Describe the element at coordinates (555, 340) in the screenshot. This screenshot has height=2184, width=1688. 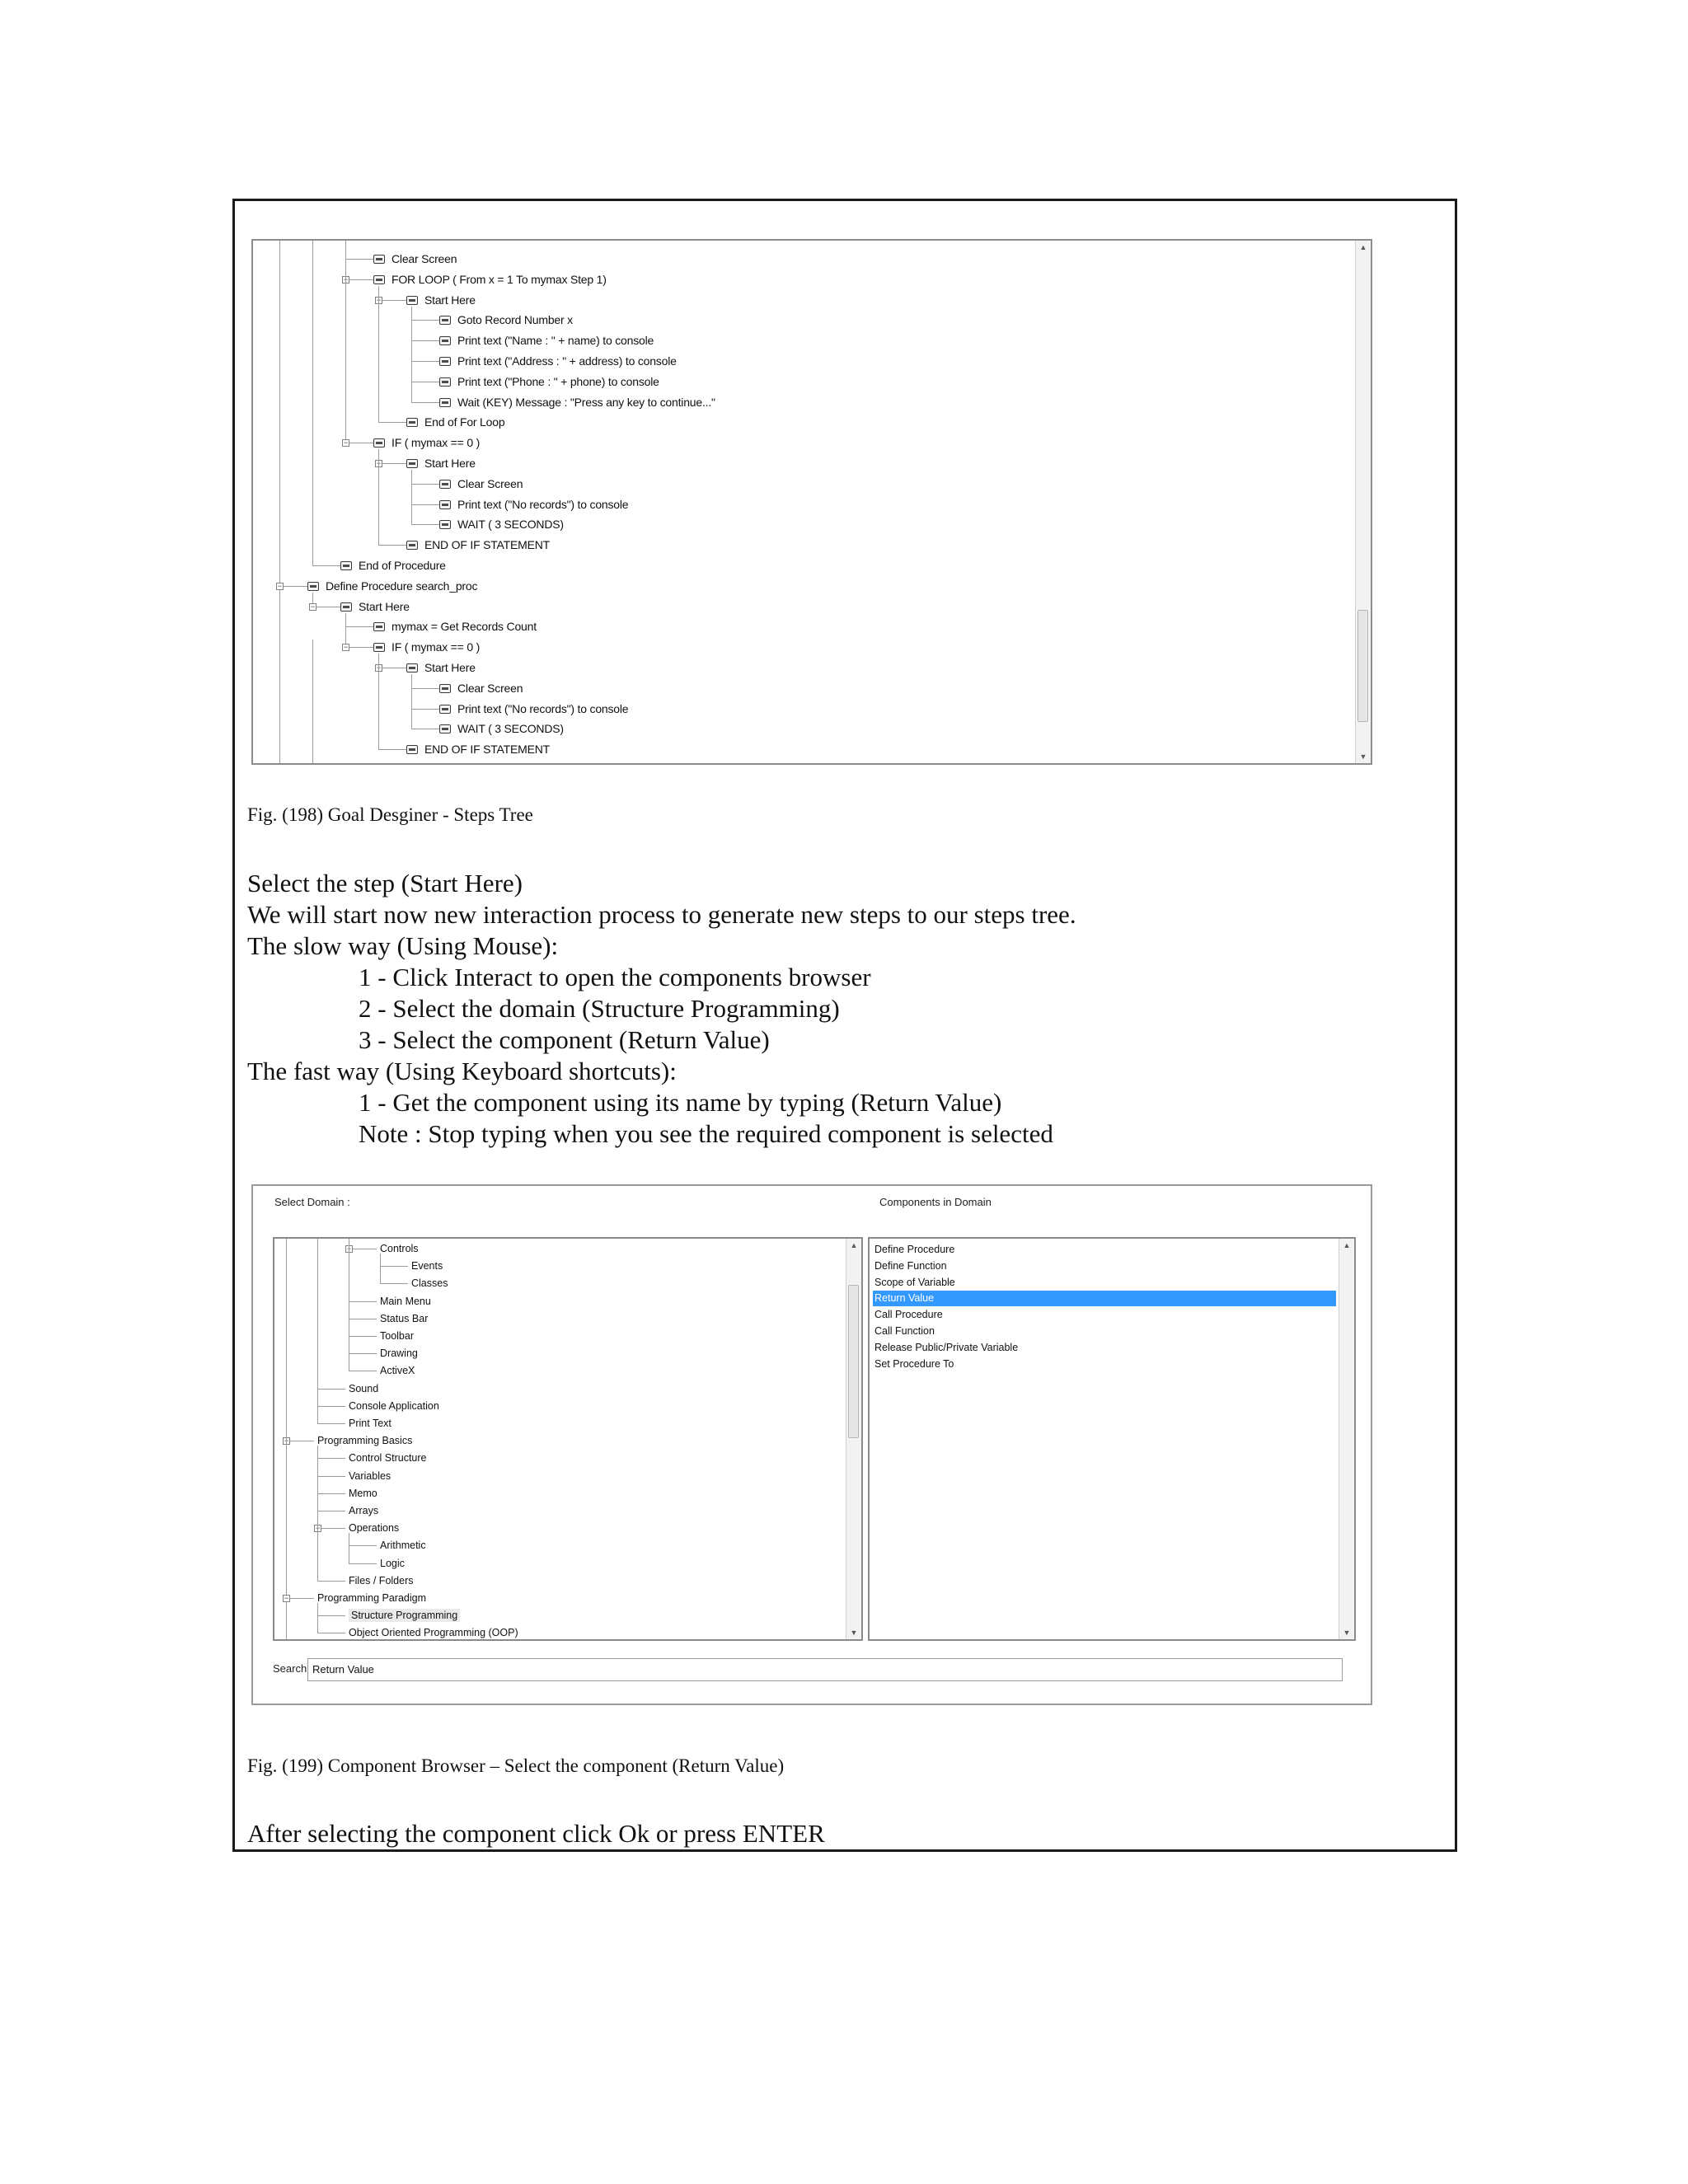
I see `tree-node-label: Print text ("Name : " + name) to console` at that location.